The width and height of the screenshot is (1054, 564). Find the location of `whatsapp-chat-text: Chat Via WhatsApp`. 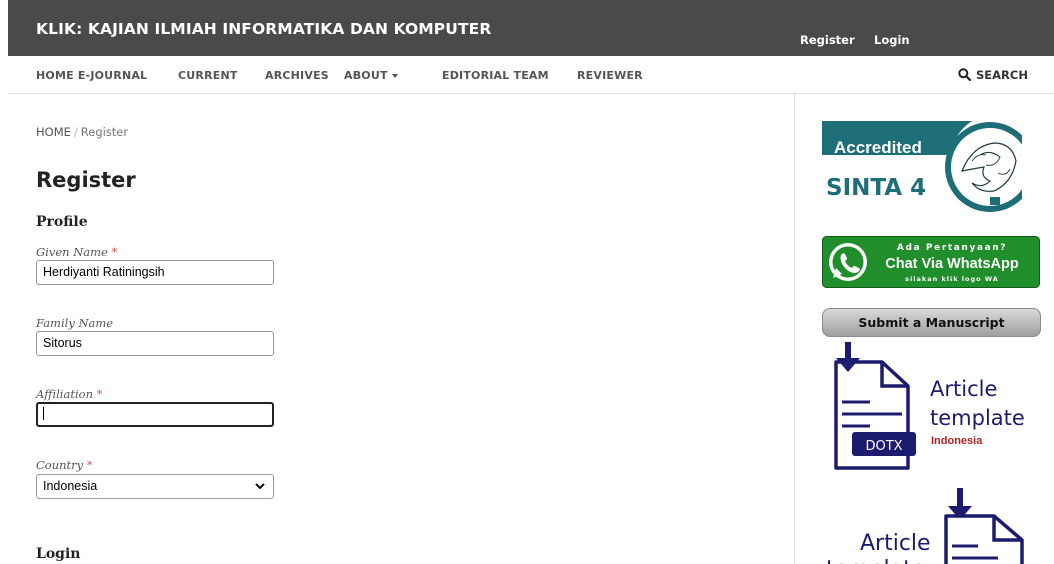

whatsapp-chat-text: Chat Via WhatsApp is located at coordinates (952, 264).